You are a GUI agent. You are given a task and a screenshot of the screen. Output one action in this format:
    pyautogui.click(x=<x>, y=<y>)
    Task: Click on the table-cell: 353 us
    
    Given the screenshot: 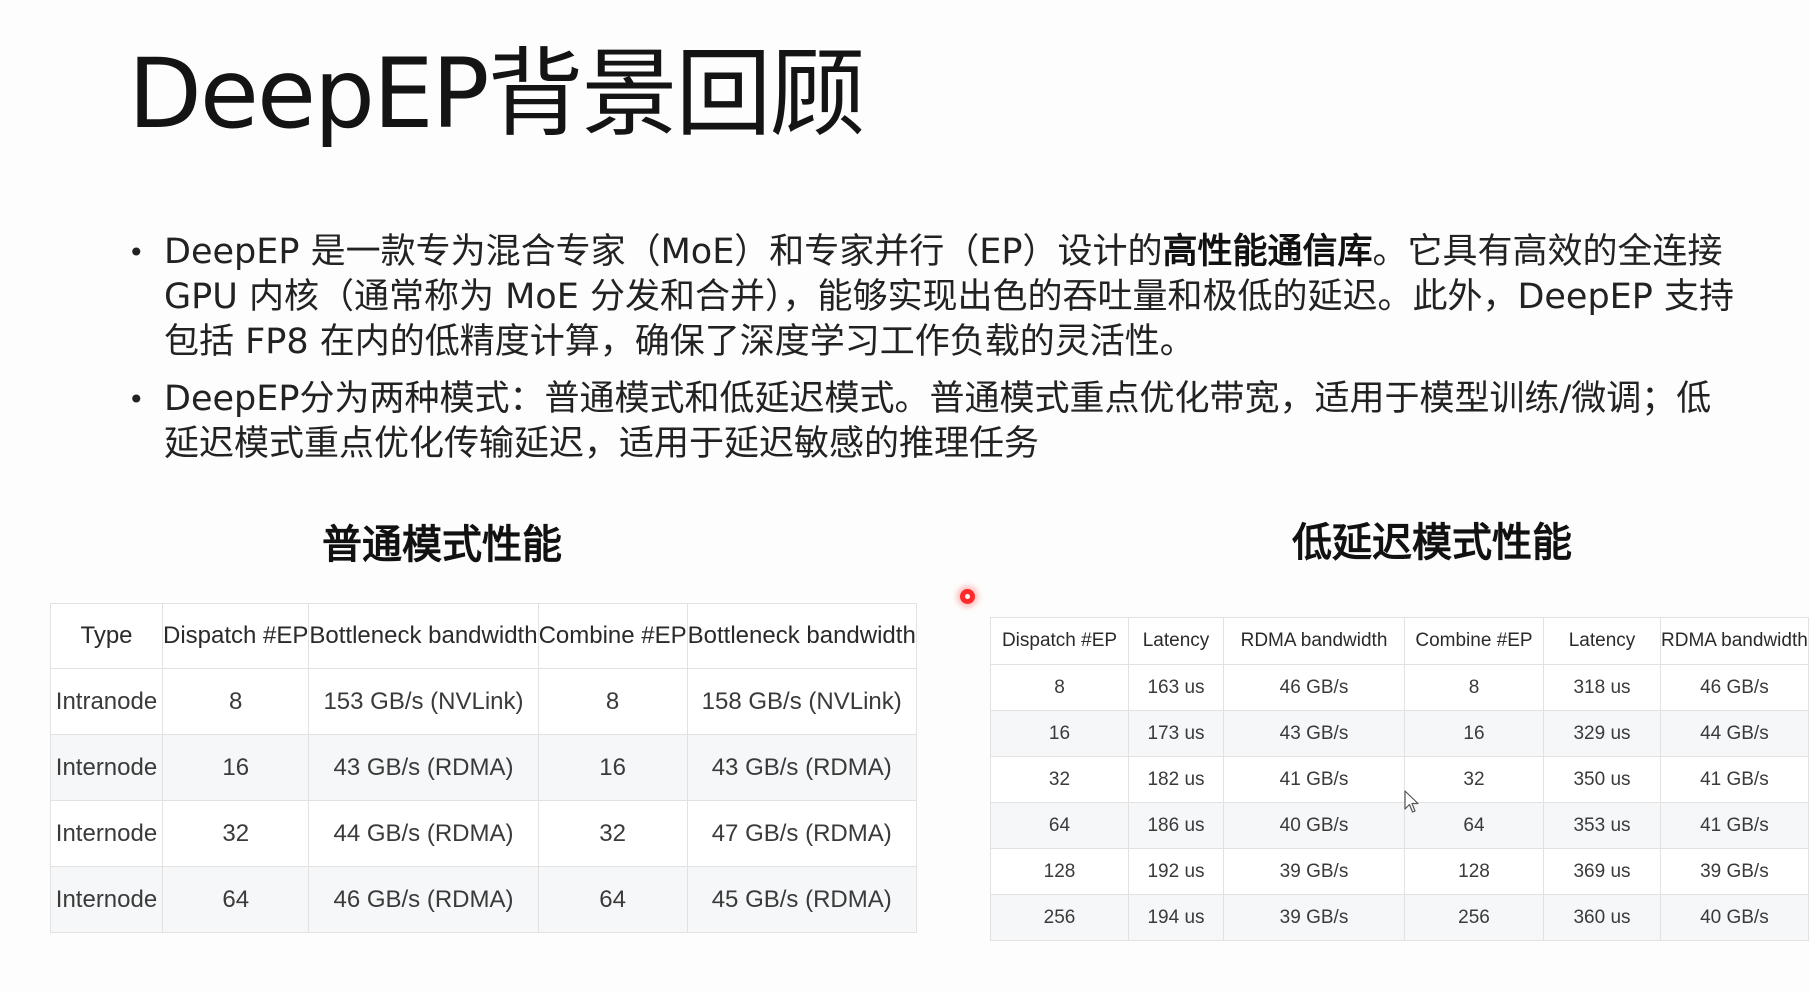 What is the action you would take?
    pyautogui.click(x=1602, y=825)
    